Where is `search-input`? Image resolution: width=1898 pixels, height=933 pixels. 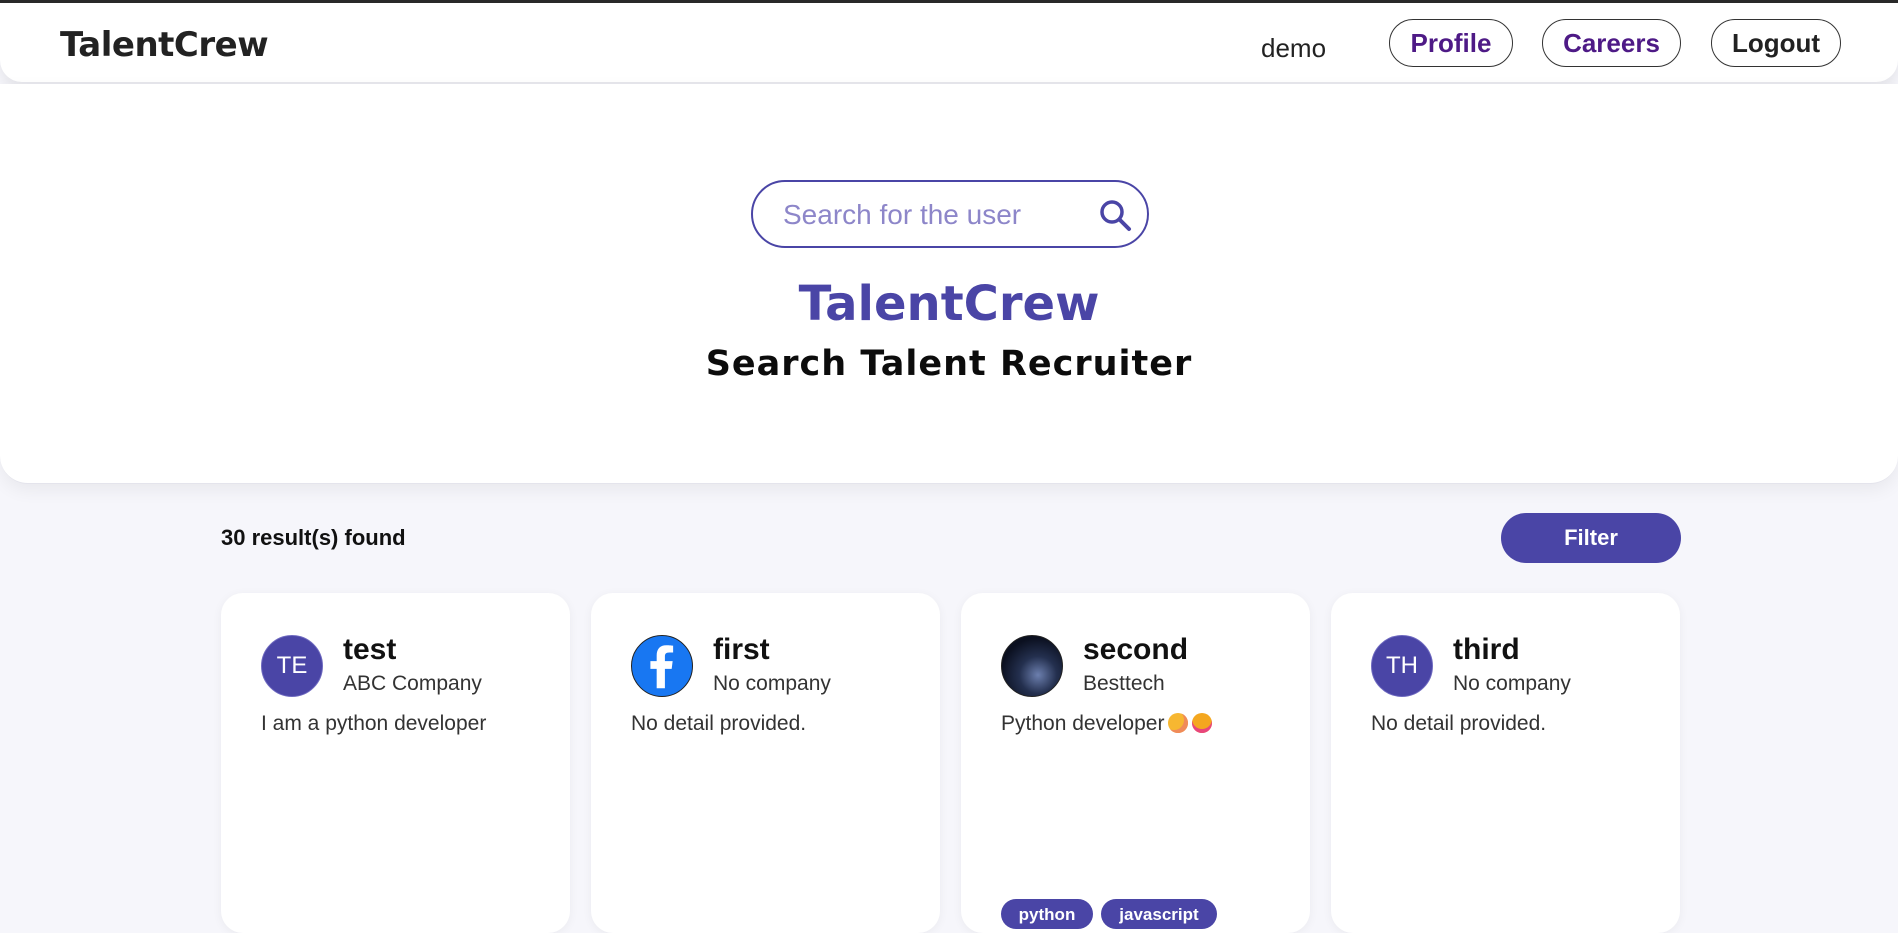 search-input is located at coordinates (933, 215).